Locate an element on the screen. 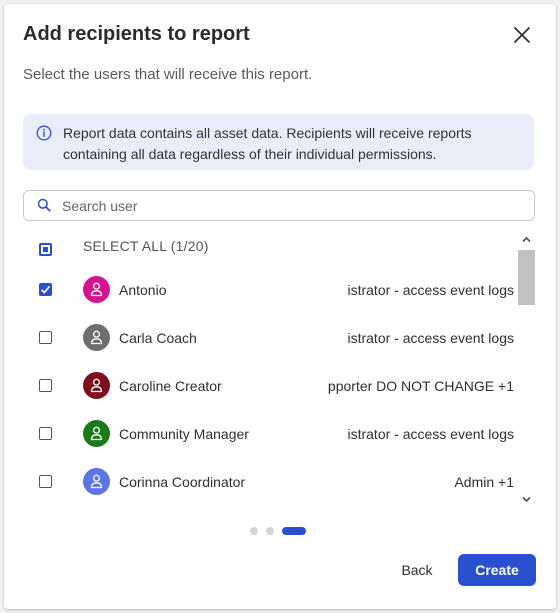  list-item: Carla Coach istrator - access event logs is located at coordinates (269, 338).